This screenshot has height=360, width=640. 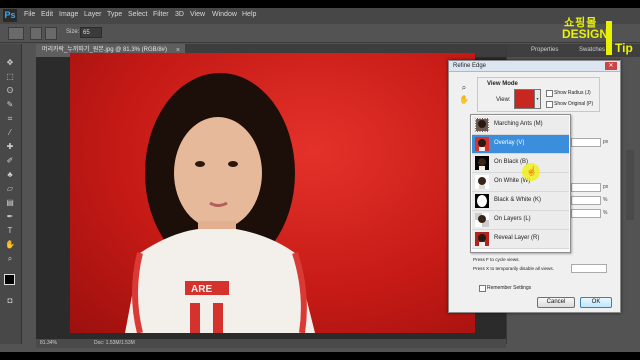 I want to click on menu-layer: Layer, so click(x=93, y=14).